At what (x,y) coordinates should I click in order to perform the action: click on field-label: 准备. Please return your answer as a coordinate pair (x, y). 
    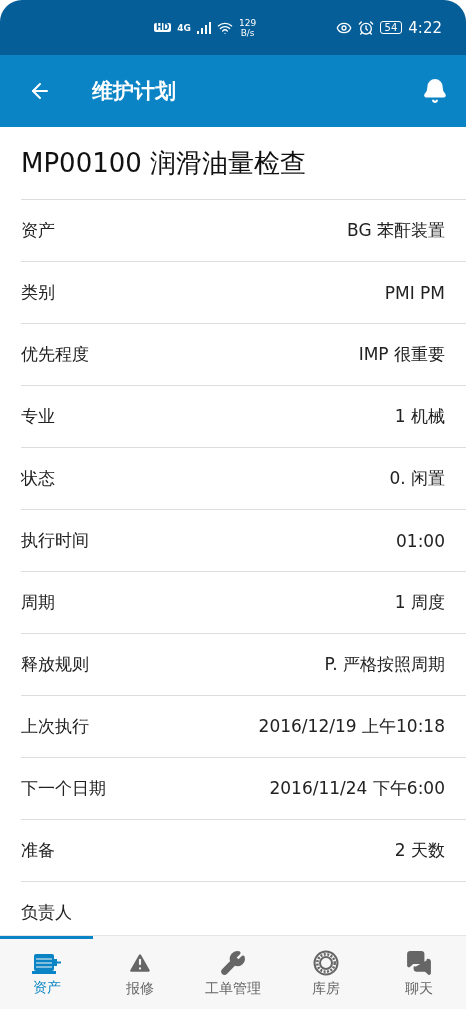
    Looking at the image, I should click on (38, 850).